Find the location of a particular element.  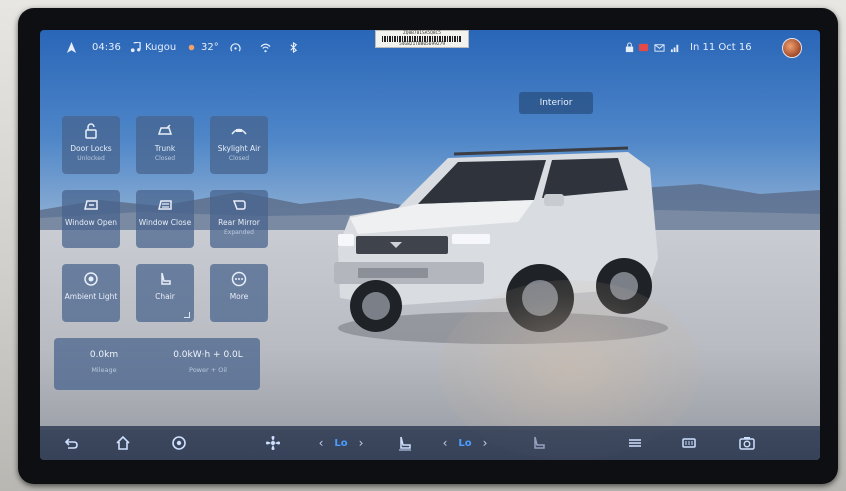

mirror-icon is located at coordinates (239, 205).